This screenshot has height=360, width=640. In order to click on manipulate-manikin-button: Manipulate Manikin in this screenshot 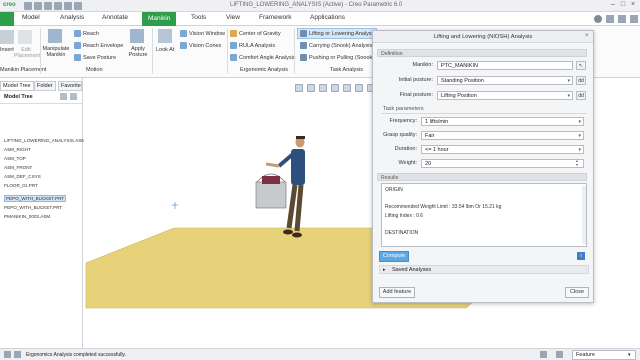, I will do `click(56, 52)`.